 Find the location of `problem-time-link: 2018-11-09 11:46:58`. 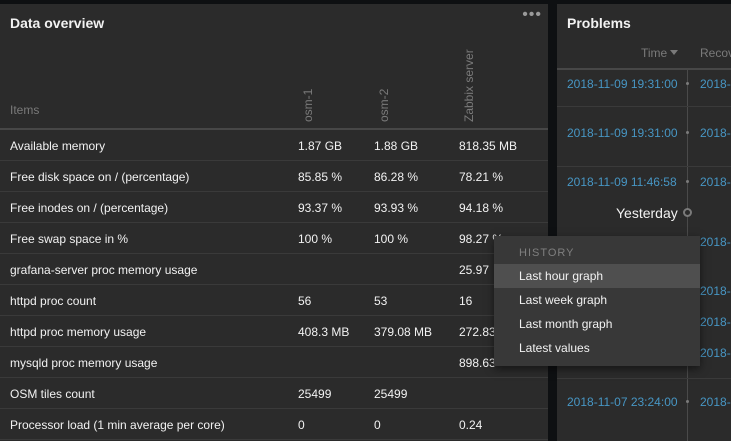

problem-time-link: 2018-11-09 11:46:58 is located at coordinates (622, 182).